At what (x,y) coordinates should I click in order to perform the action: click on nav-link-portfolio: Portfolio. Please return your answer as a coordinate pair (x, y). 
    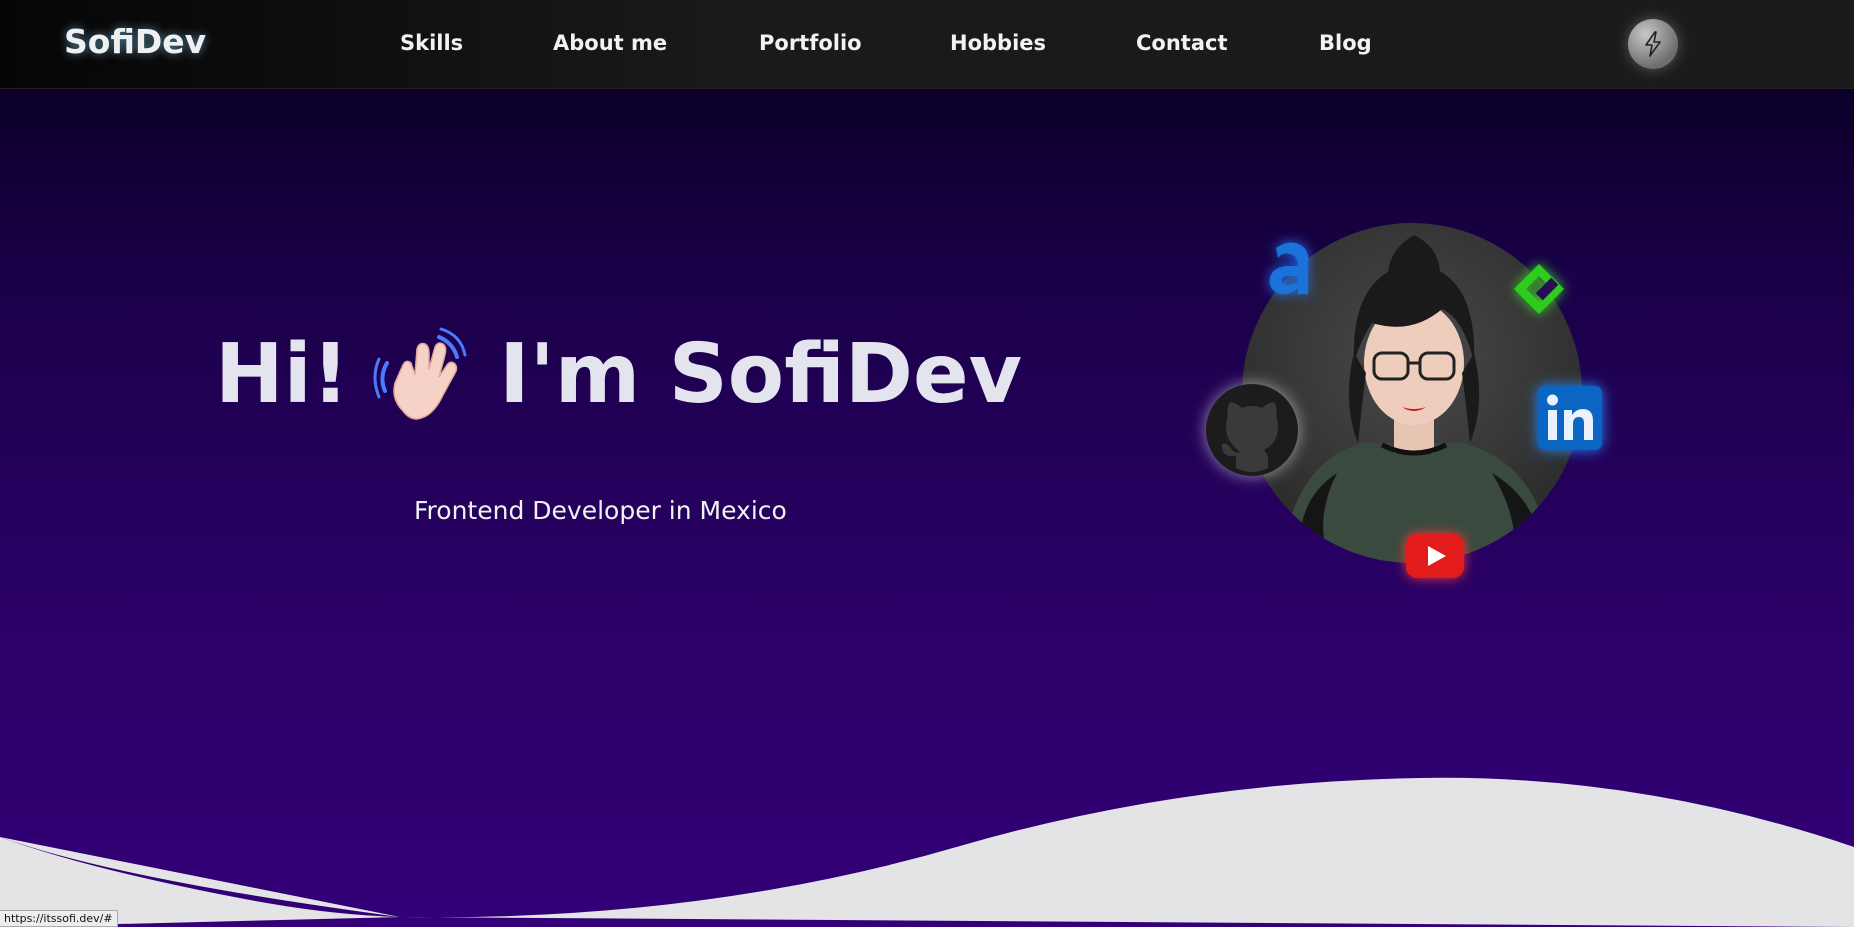
    Looking at the image, I should click on (810, 43).